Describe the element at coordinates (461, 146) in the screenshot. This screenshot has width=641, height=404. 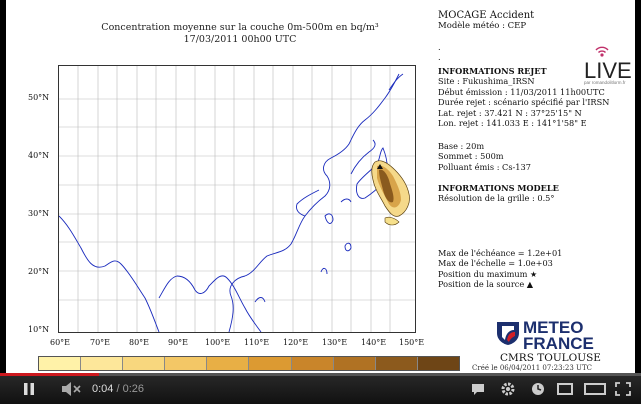
I see `release-base: Base : 20m` at that location.